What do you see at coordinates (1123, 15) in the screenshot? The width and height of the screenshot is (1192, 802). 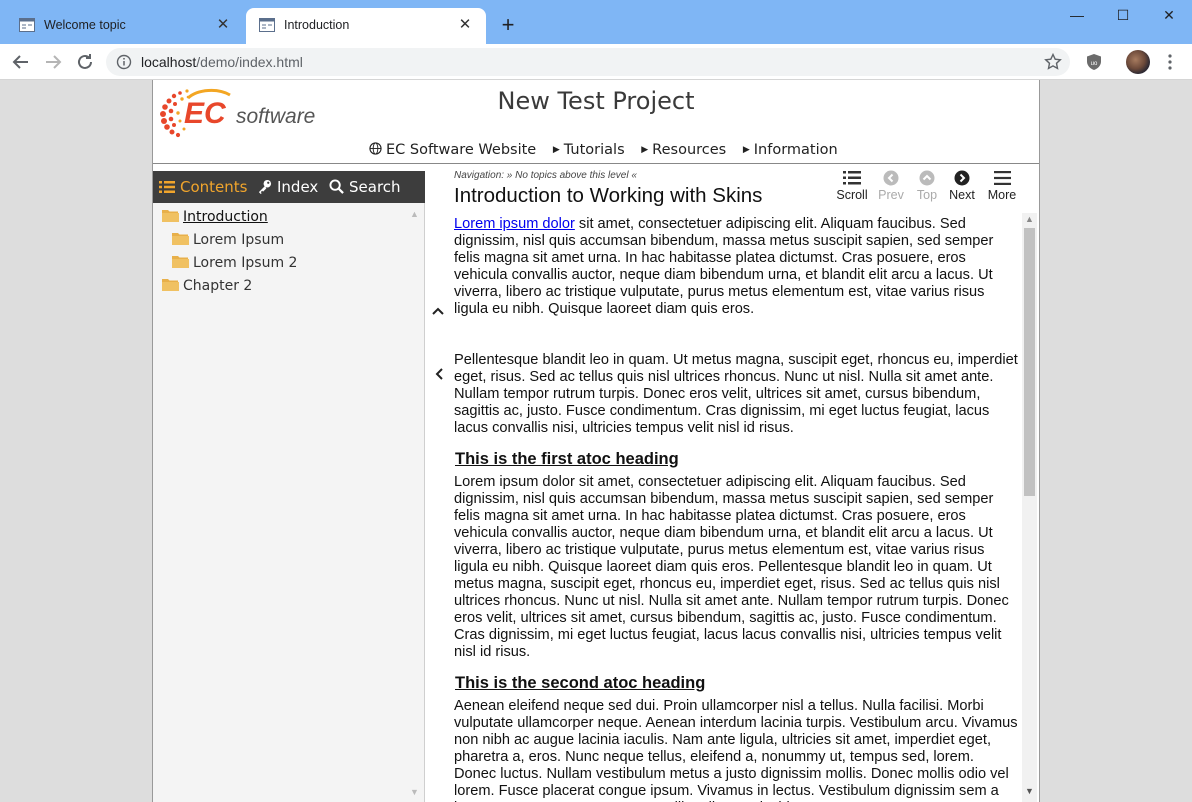 I see `window-maximize-icon: ☐` at bounding box center [1123, 15].